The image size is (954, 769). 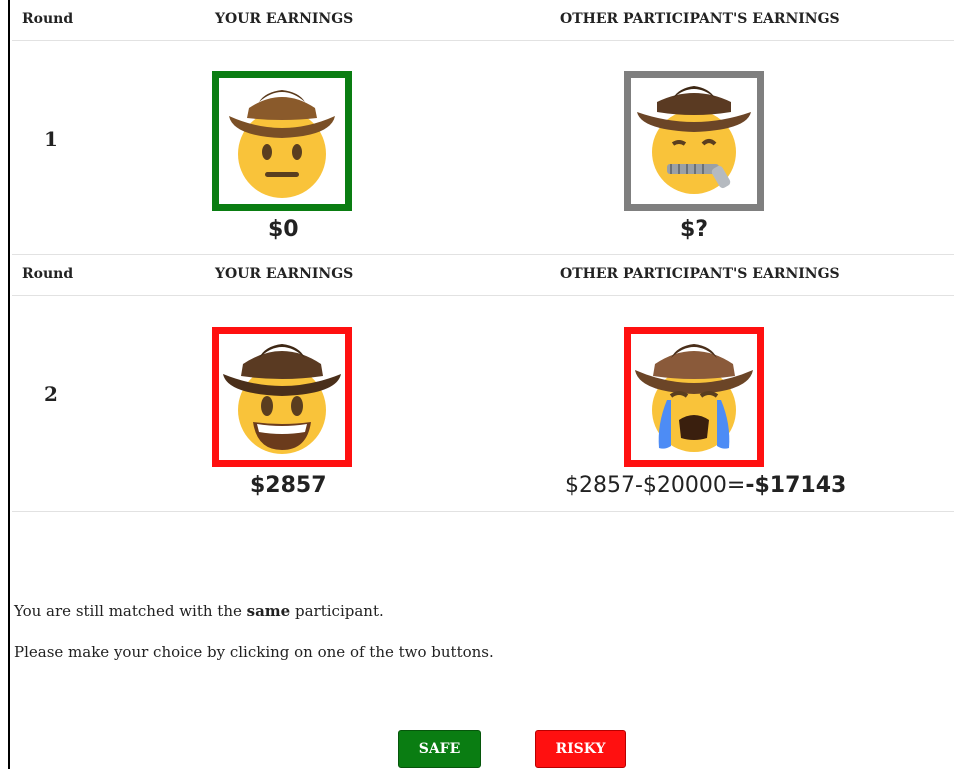 I want to click on formula-text: $2857-$20000=, so click(x=655, y=485).